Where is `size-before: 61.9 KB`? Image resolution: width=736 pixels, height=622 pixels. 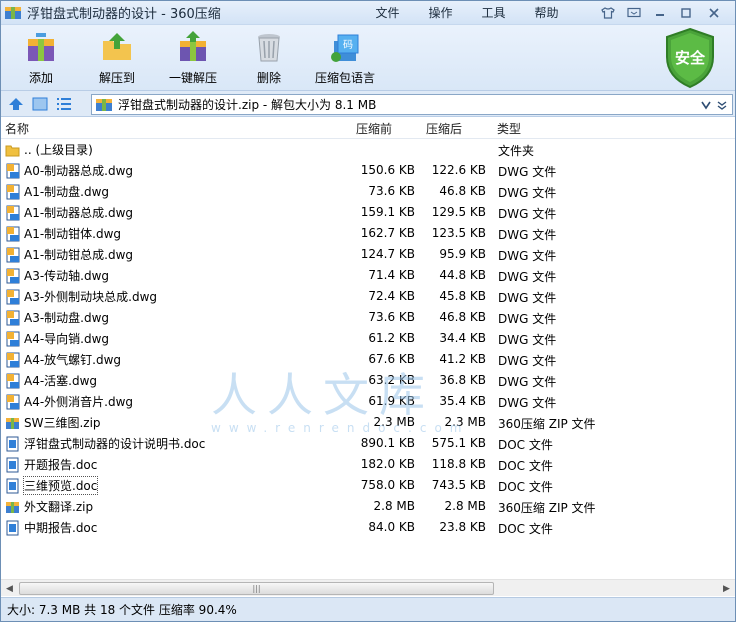
size-before: 61.9 KB is located at coordinates (391, 401).